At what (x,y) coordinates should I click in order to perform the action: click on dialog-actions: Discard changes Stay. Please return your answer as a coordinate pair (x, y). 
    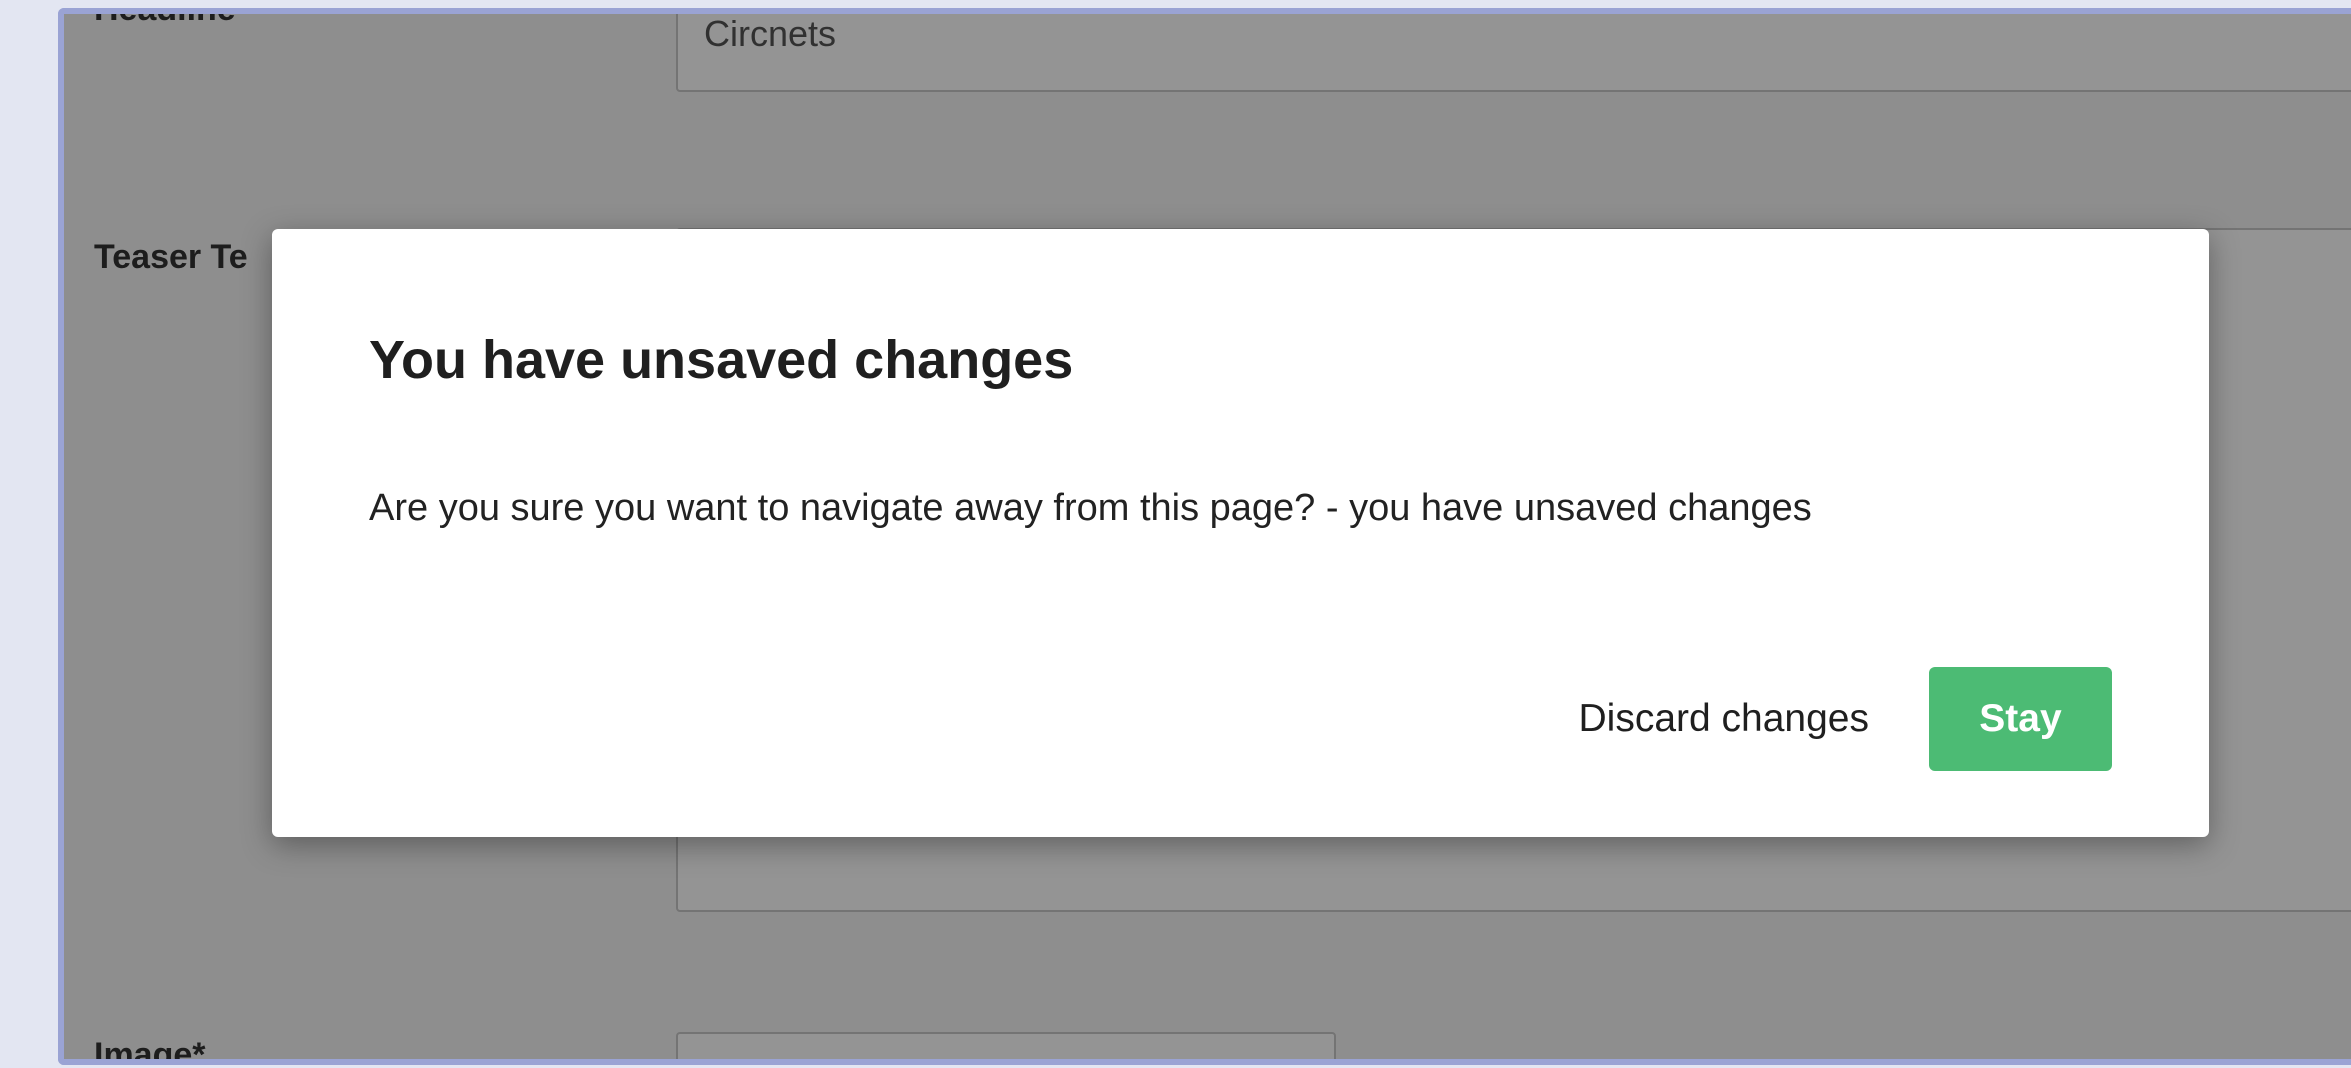
    Looking at the image, I should click on (1845, 719).